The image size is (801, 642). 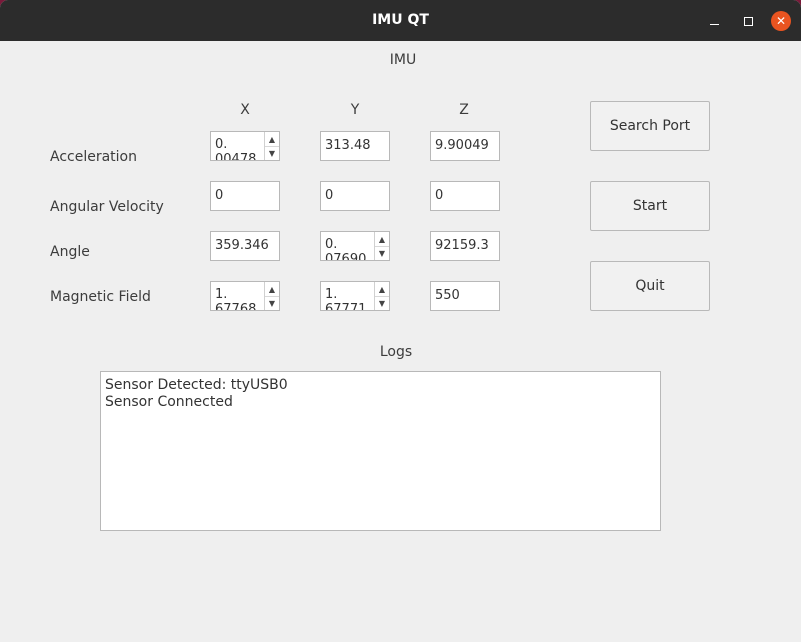 I want to click on acceleration-x-spinbox: 0. 00478 ▲ ▼, so click(x=245, y=146).